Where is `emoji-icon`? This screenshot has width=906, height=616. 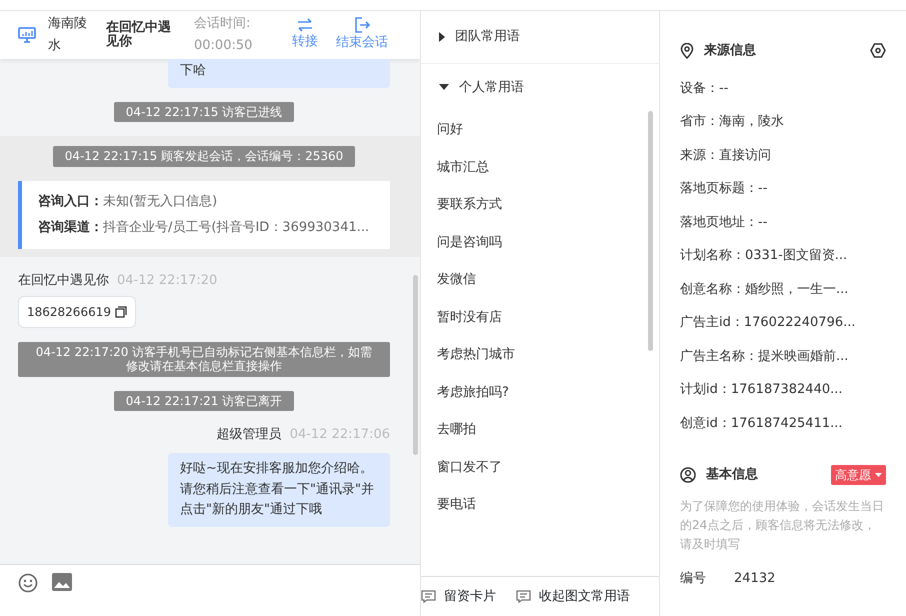
emoji-icon is located at coordinates (28, 583).